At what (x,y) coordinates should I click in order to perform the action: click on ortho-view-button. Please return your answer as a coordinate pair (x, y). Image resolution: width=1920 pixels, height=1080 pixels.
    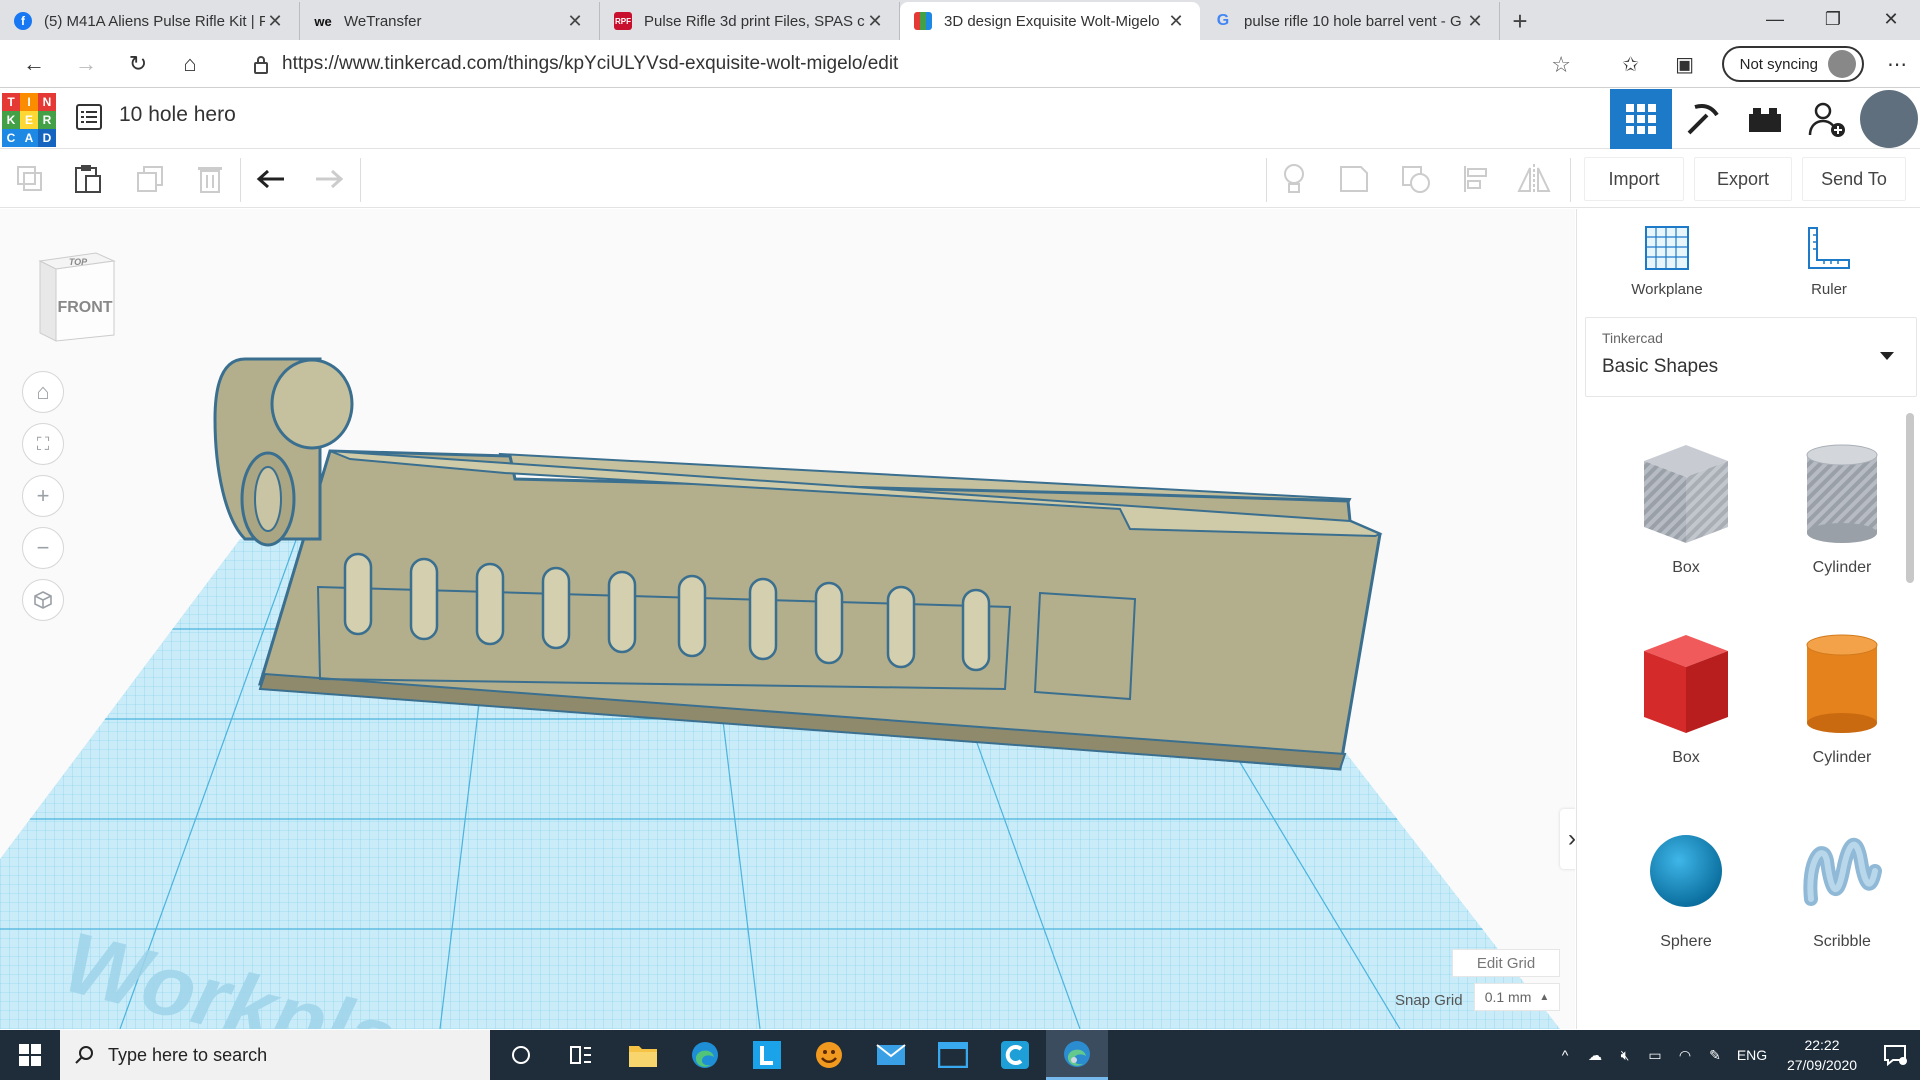
    Looking at the image, I should click on (43, 600).